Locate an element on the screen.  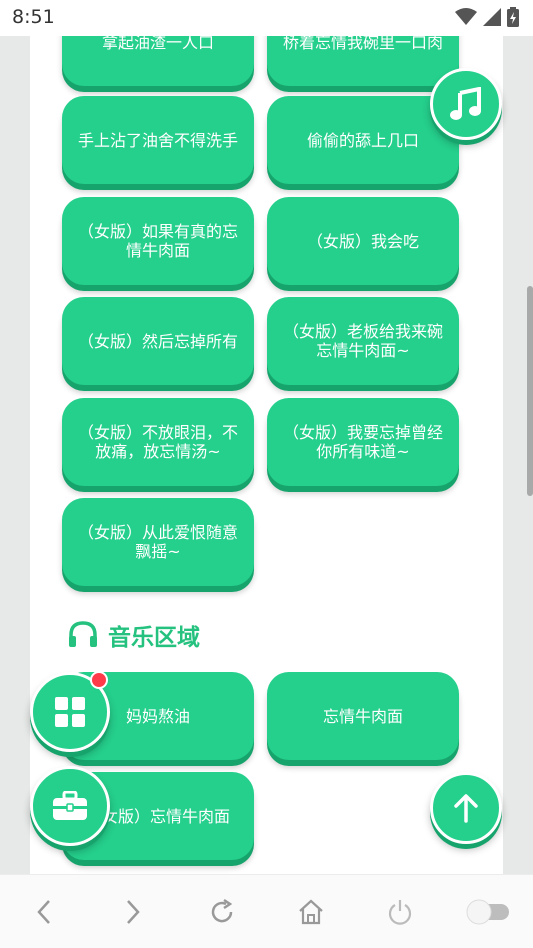
music-button: 忘情牛肉面 is located at coordinates (363, 716).